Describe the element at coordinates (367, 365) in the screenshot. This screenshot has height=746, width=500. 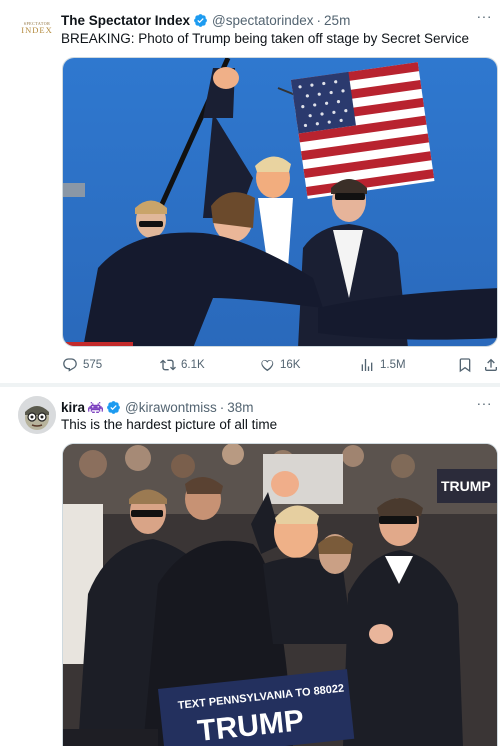
I see `views-icon` at that location.